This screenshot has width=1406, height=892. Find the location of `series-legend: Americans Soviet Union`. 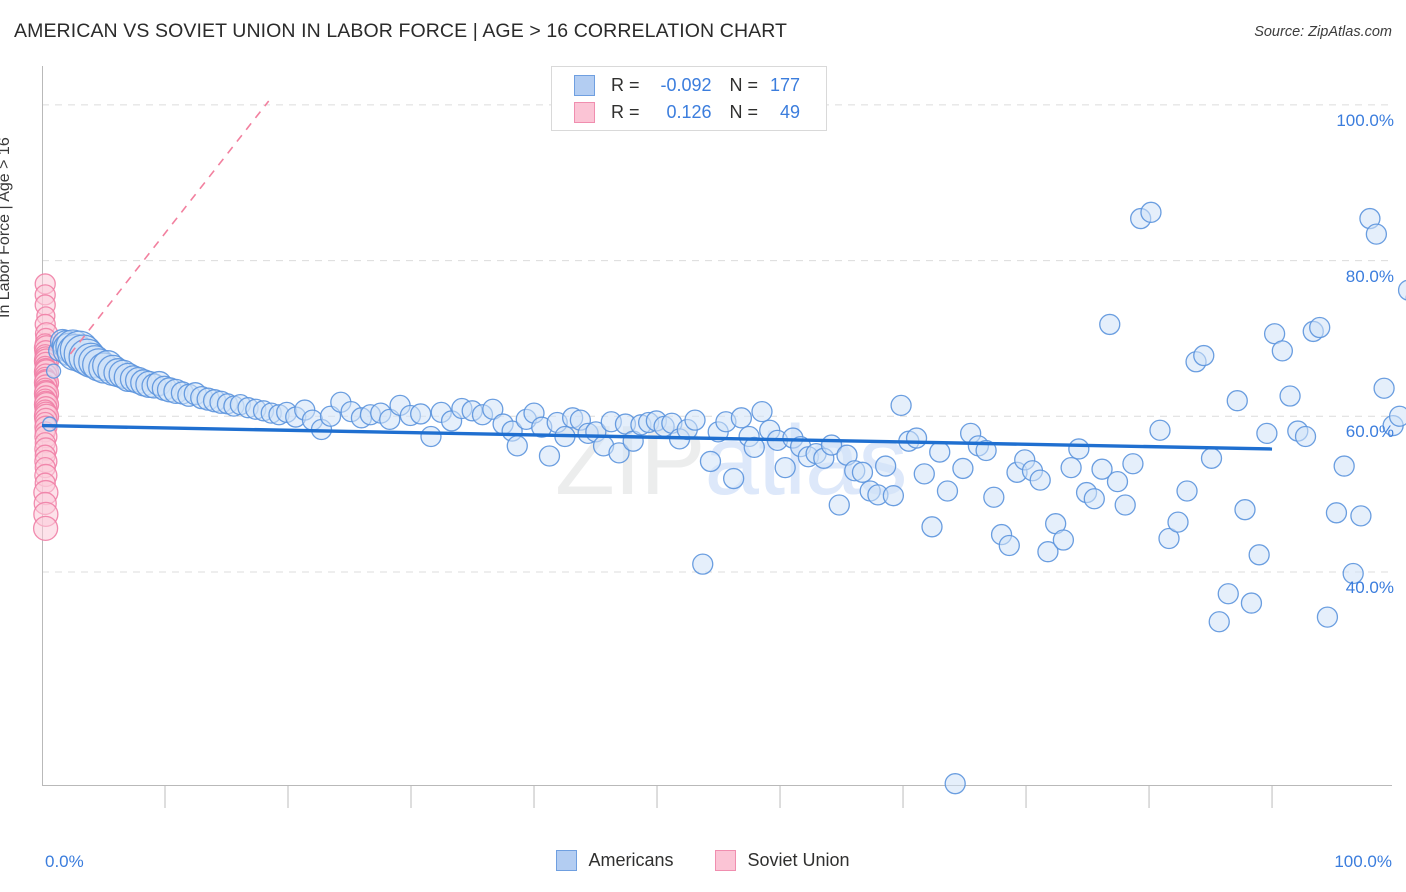

series-legend: Americans Soviet Union is located at coordinates (703, 860).